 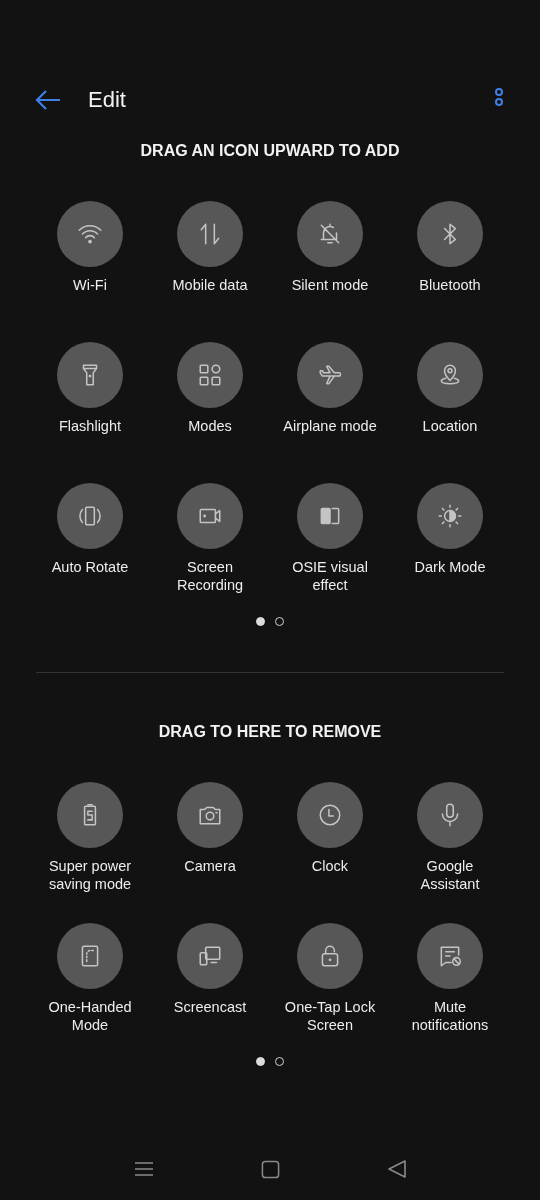 I want to click on clock-icon, so click(x=330, y=815).